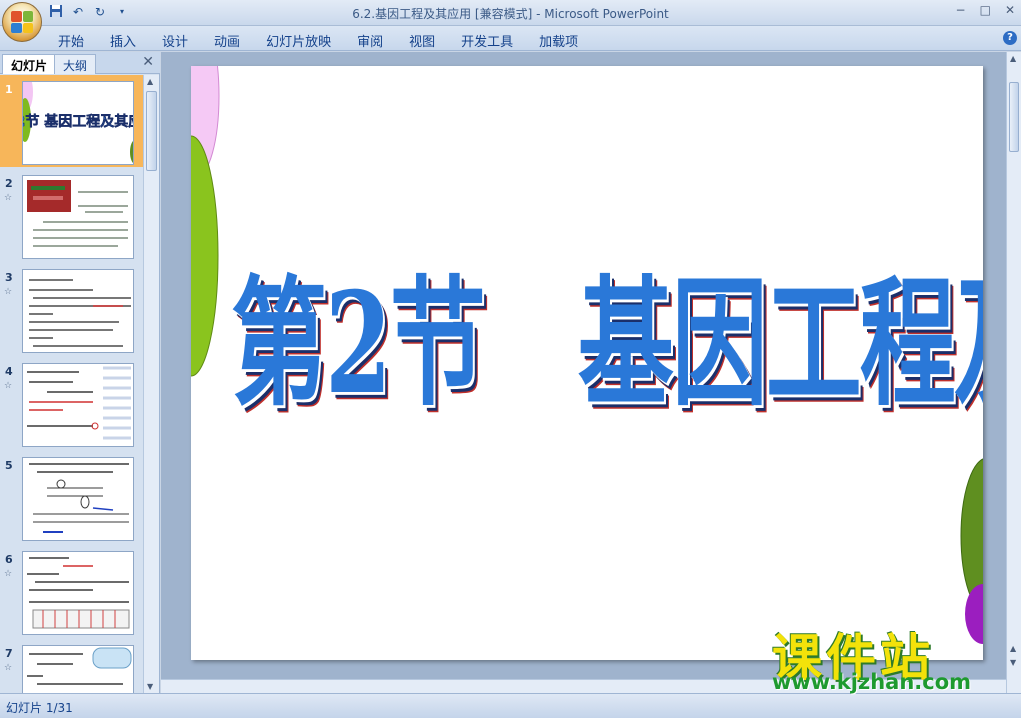  I want to click on panel-tabs: 幻灯片 大纲 ✕, so click(80, 63).